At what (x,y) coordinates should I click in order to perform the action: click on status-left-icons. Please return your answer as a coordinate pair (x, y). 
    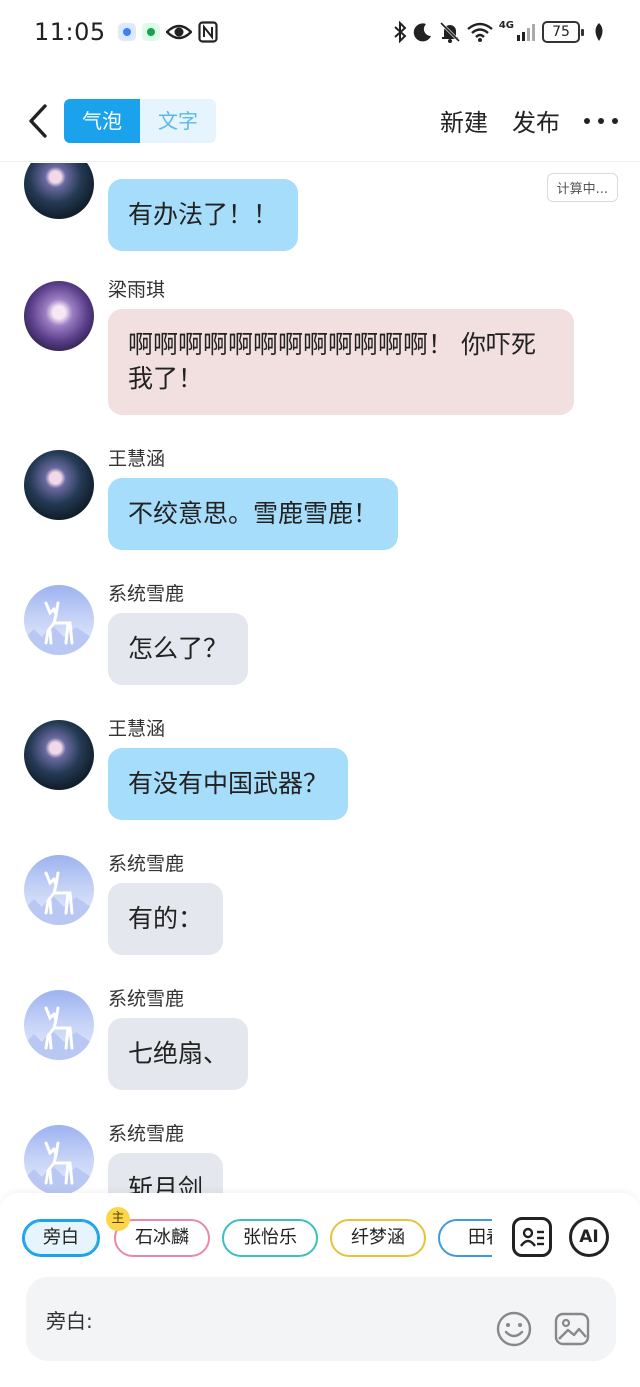
    Looking at the image, I should click on (167, 32).